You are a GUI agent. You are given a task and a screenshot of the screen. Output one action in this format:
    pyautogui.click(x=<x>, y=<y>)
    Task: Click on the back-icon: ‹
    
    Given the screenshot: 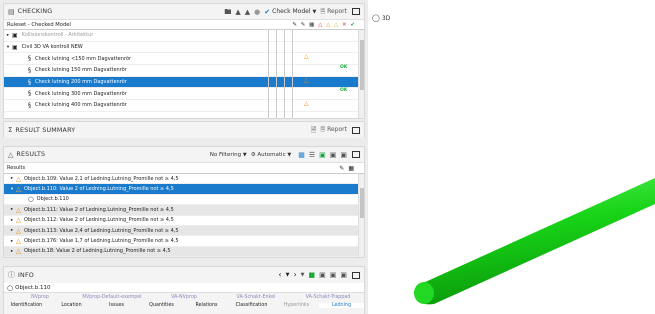 What is the action you would take?
    pyautogui.click(x=279, y=275)
    